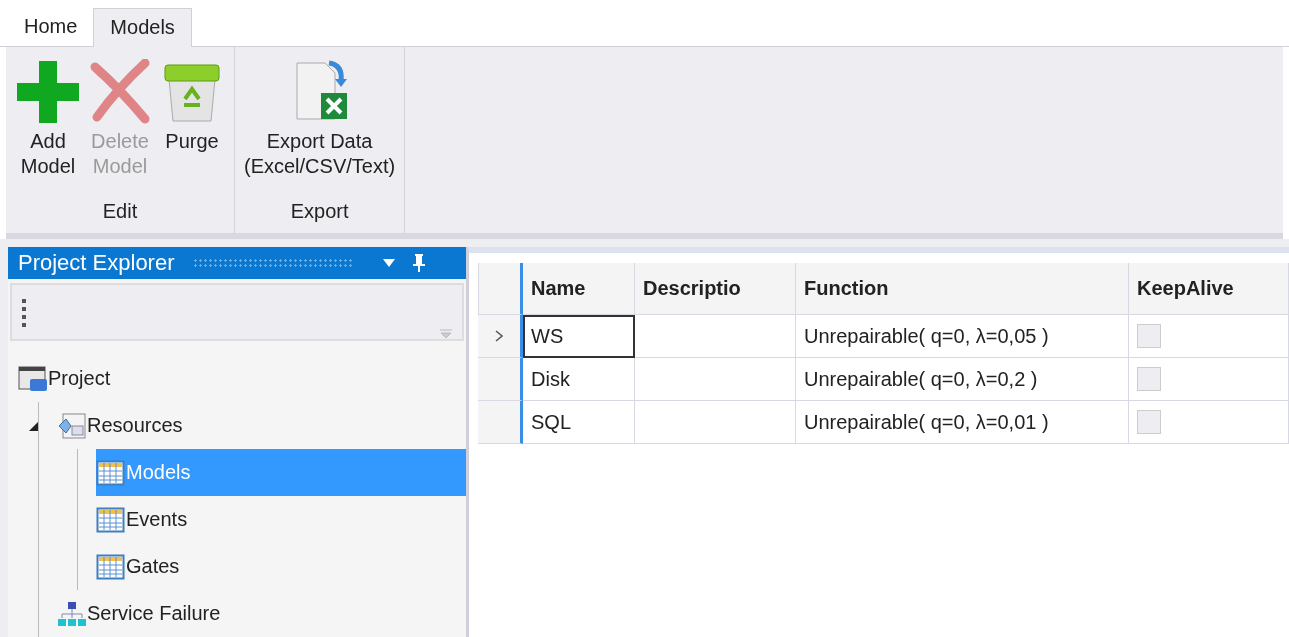 This screenshot has width=1289, height=637. What do you see at coordinates (72, 613) in the screenshot?
I see `hierarchy-icon` at bounding box center [72, 613].